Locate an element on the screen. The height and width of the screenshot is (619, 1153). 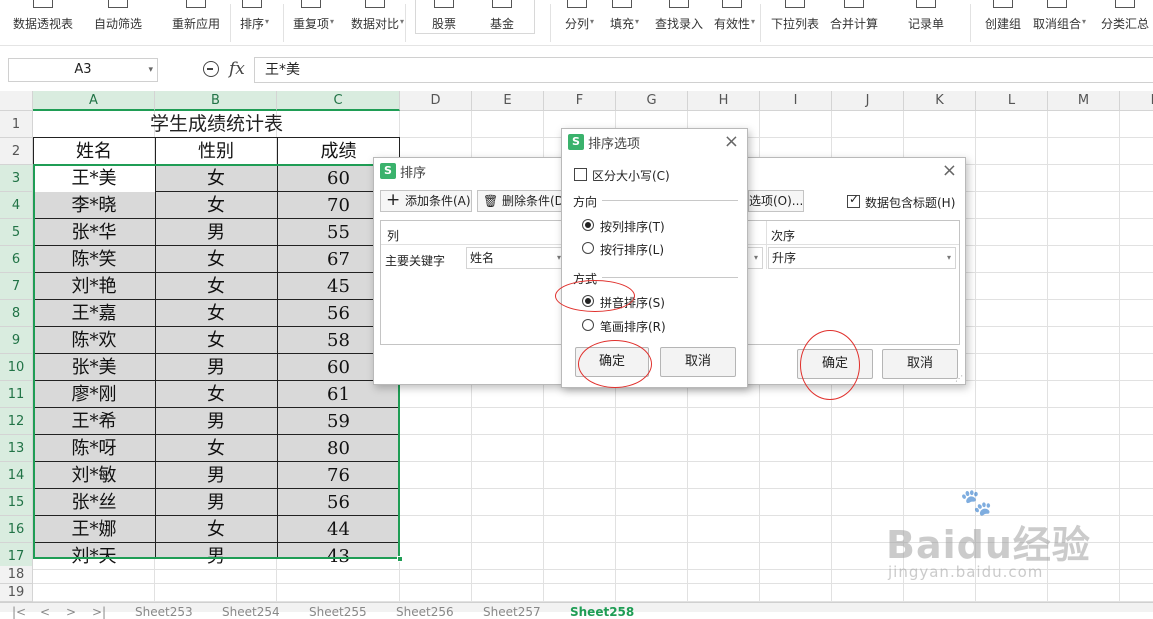
fx-icon: fx is located at coordinates (237, 69).